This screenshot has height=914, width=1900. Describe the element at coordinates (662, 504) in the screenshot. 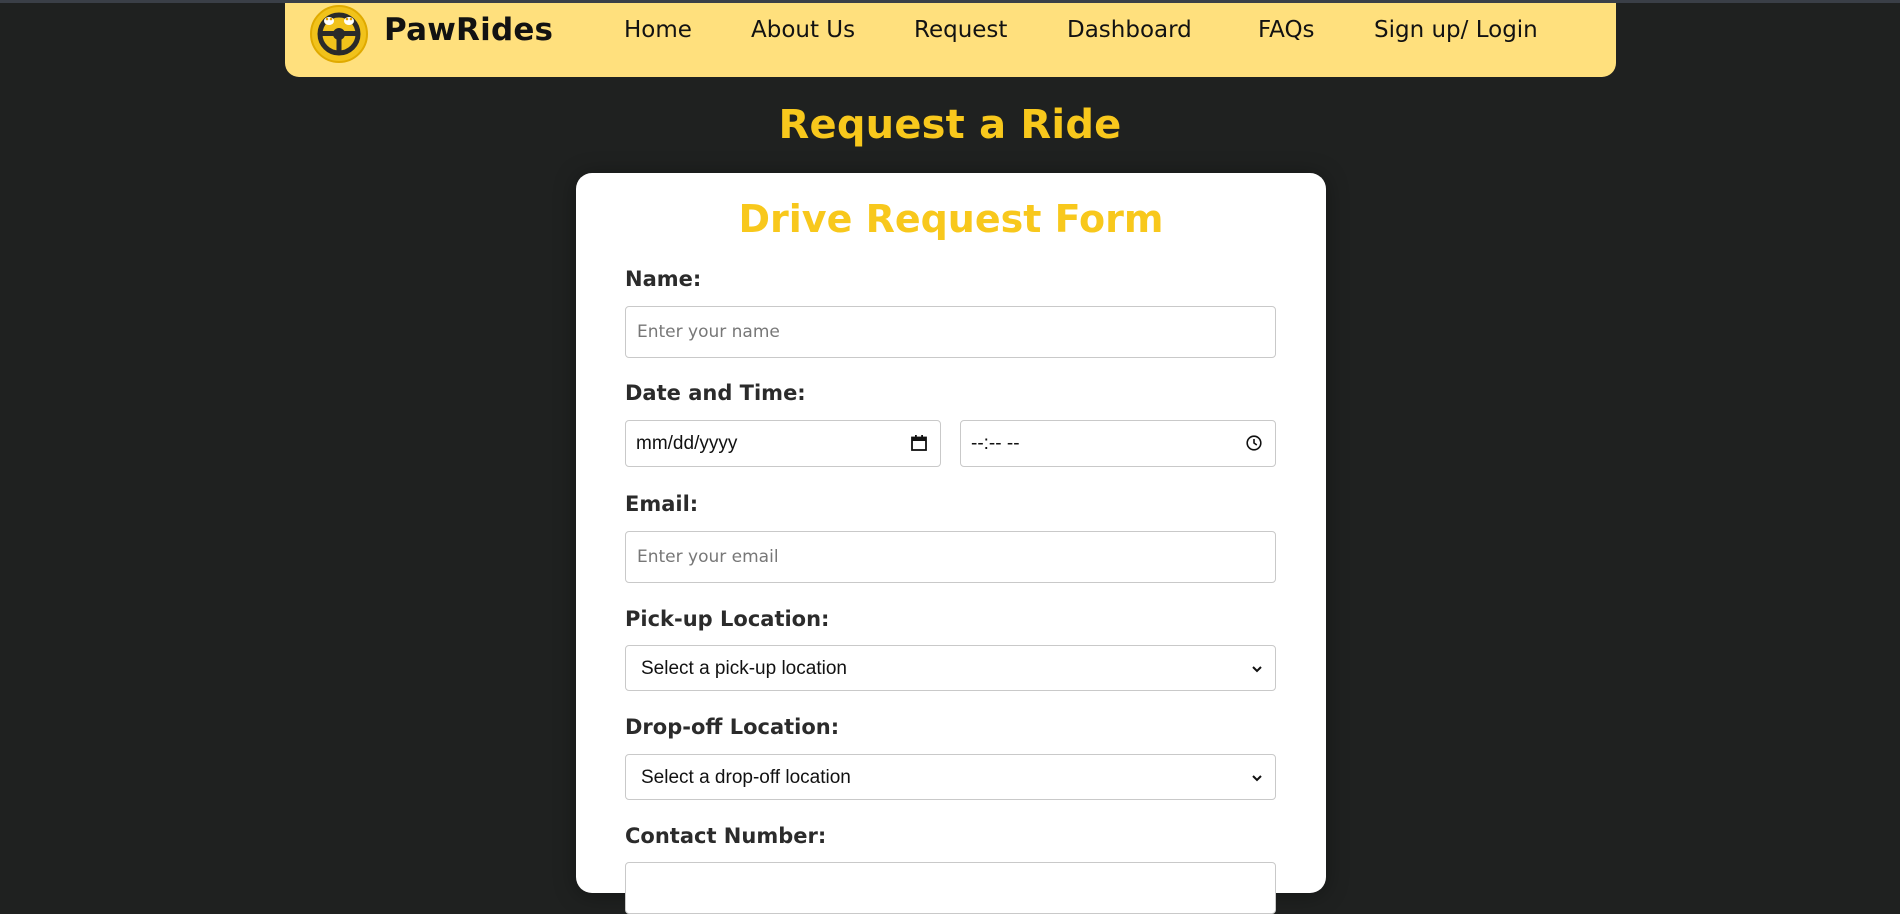

I see `email-label: Email:` at that location.